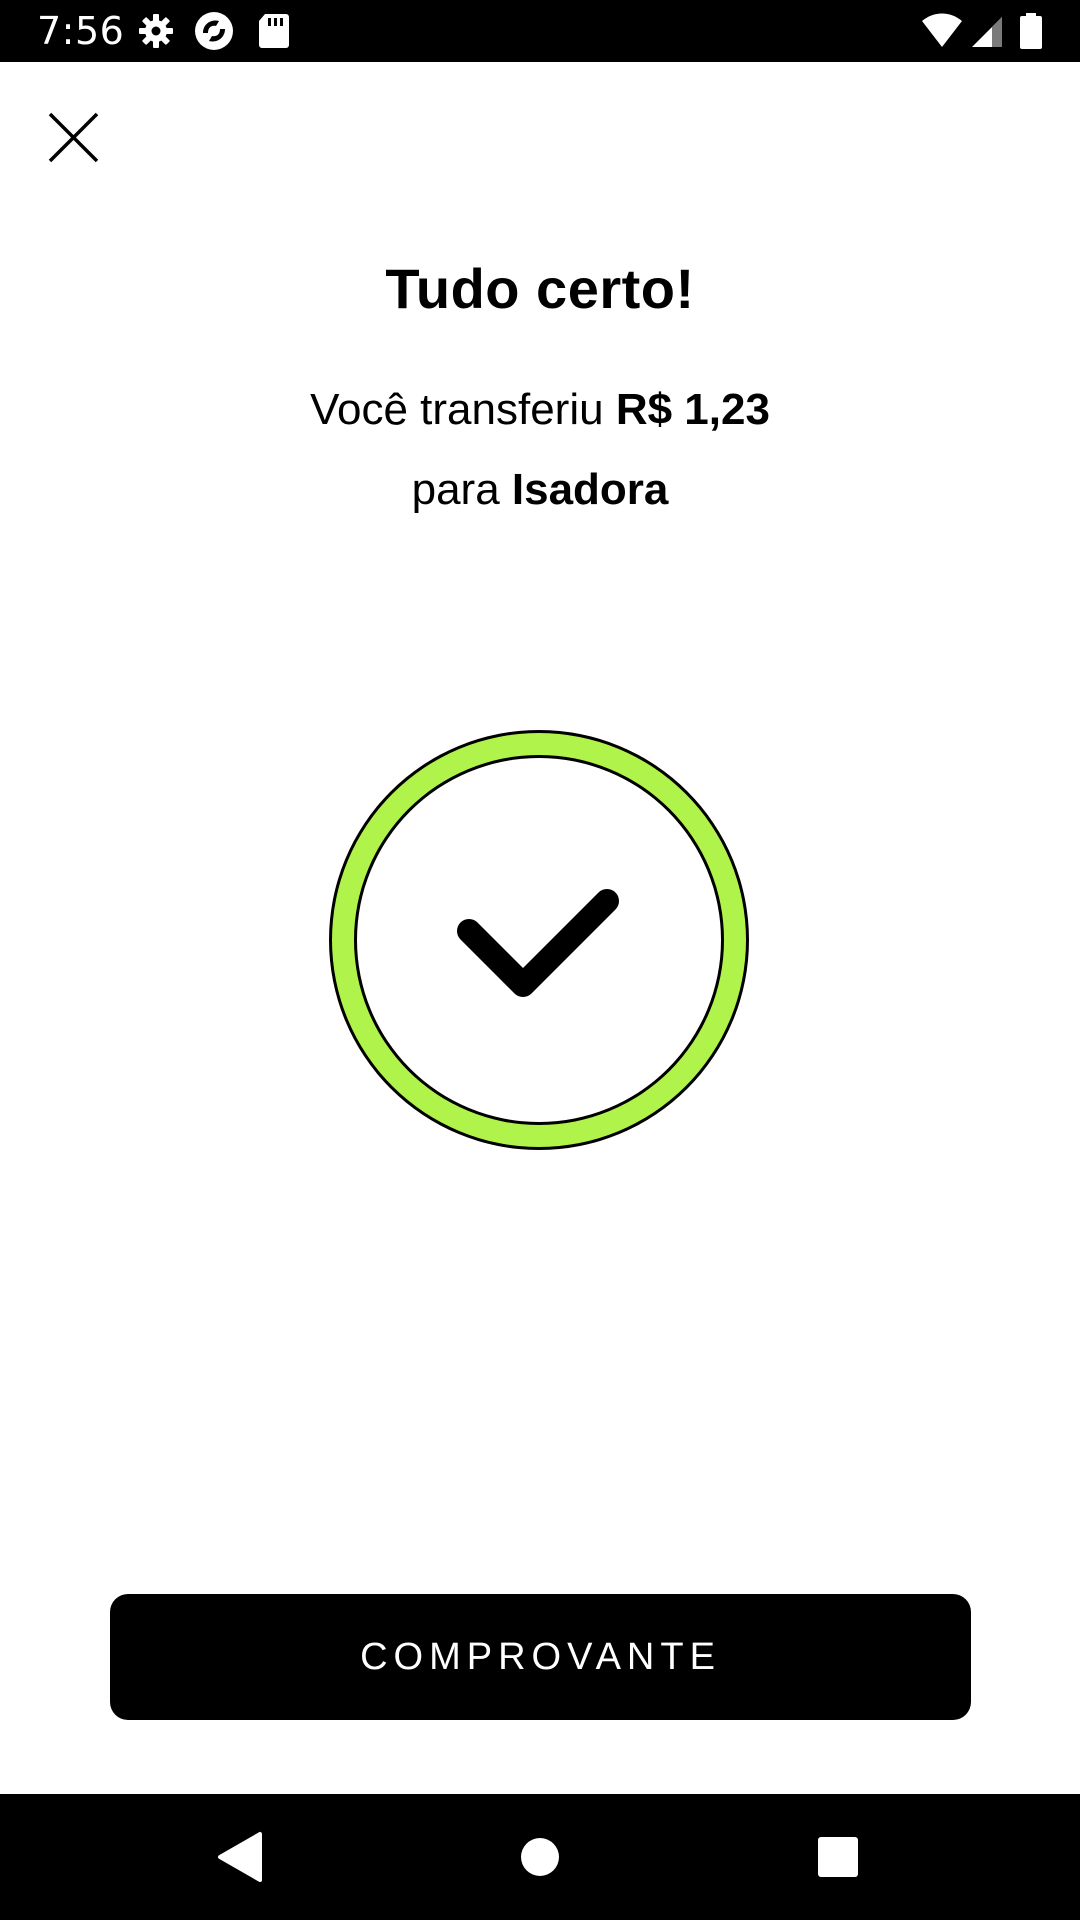  I want to click on close-button, so click(73, 139).